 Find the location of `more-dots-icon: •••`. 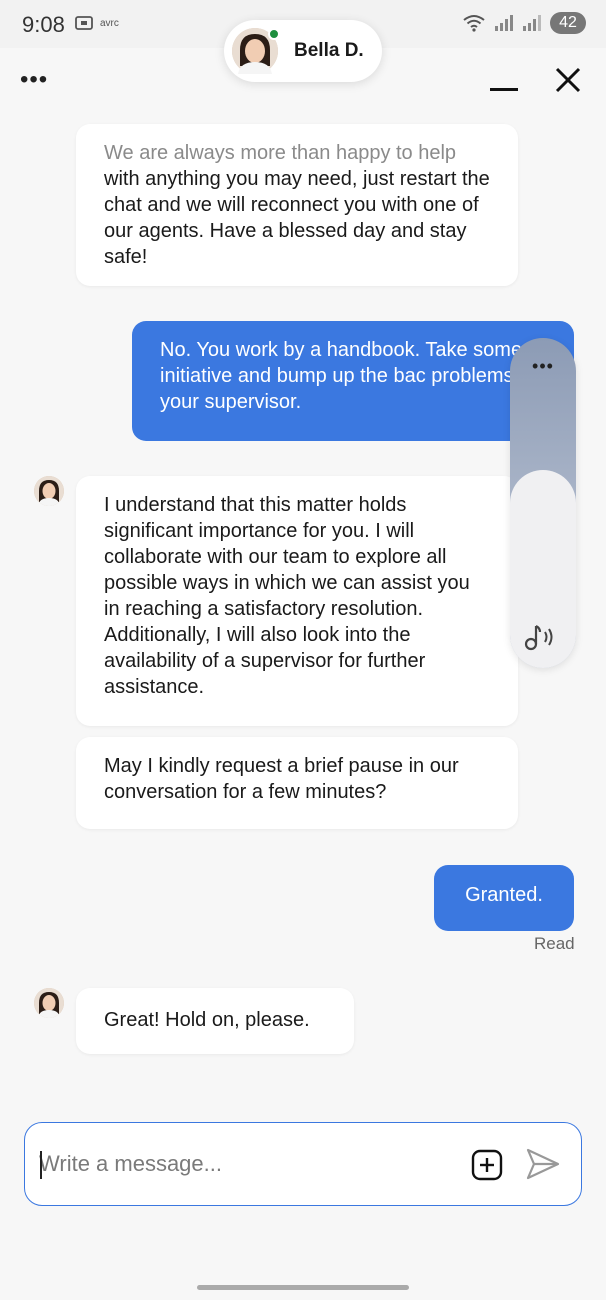

more-dots-icon: ••• is located at coordinates (34, 80).